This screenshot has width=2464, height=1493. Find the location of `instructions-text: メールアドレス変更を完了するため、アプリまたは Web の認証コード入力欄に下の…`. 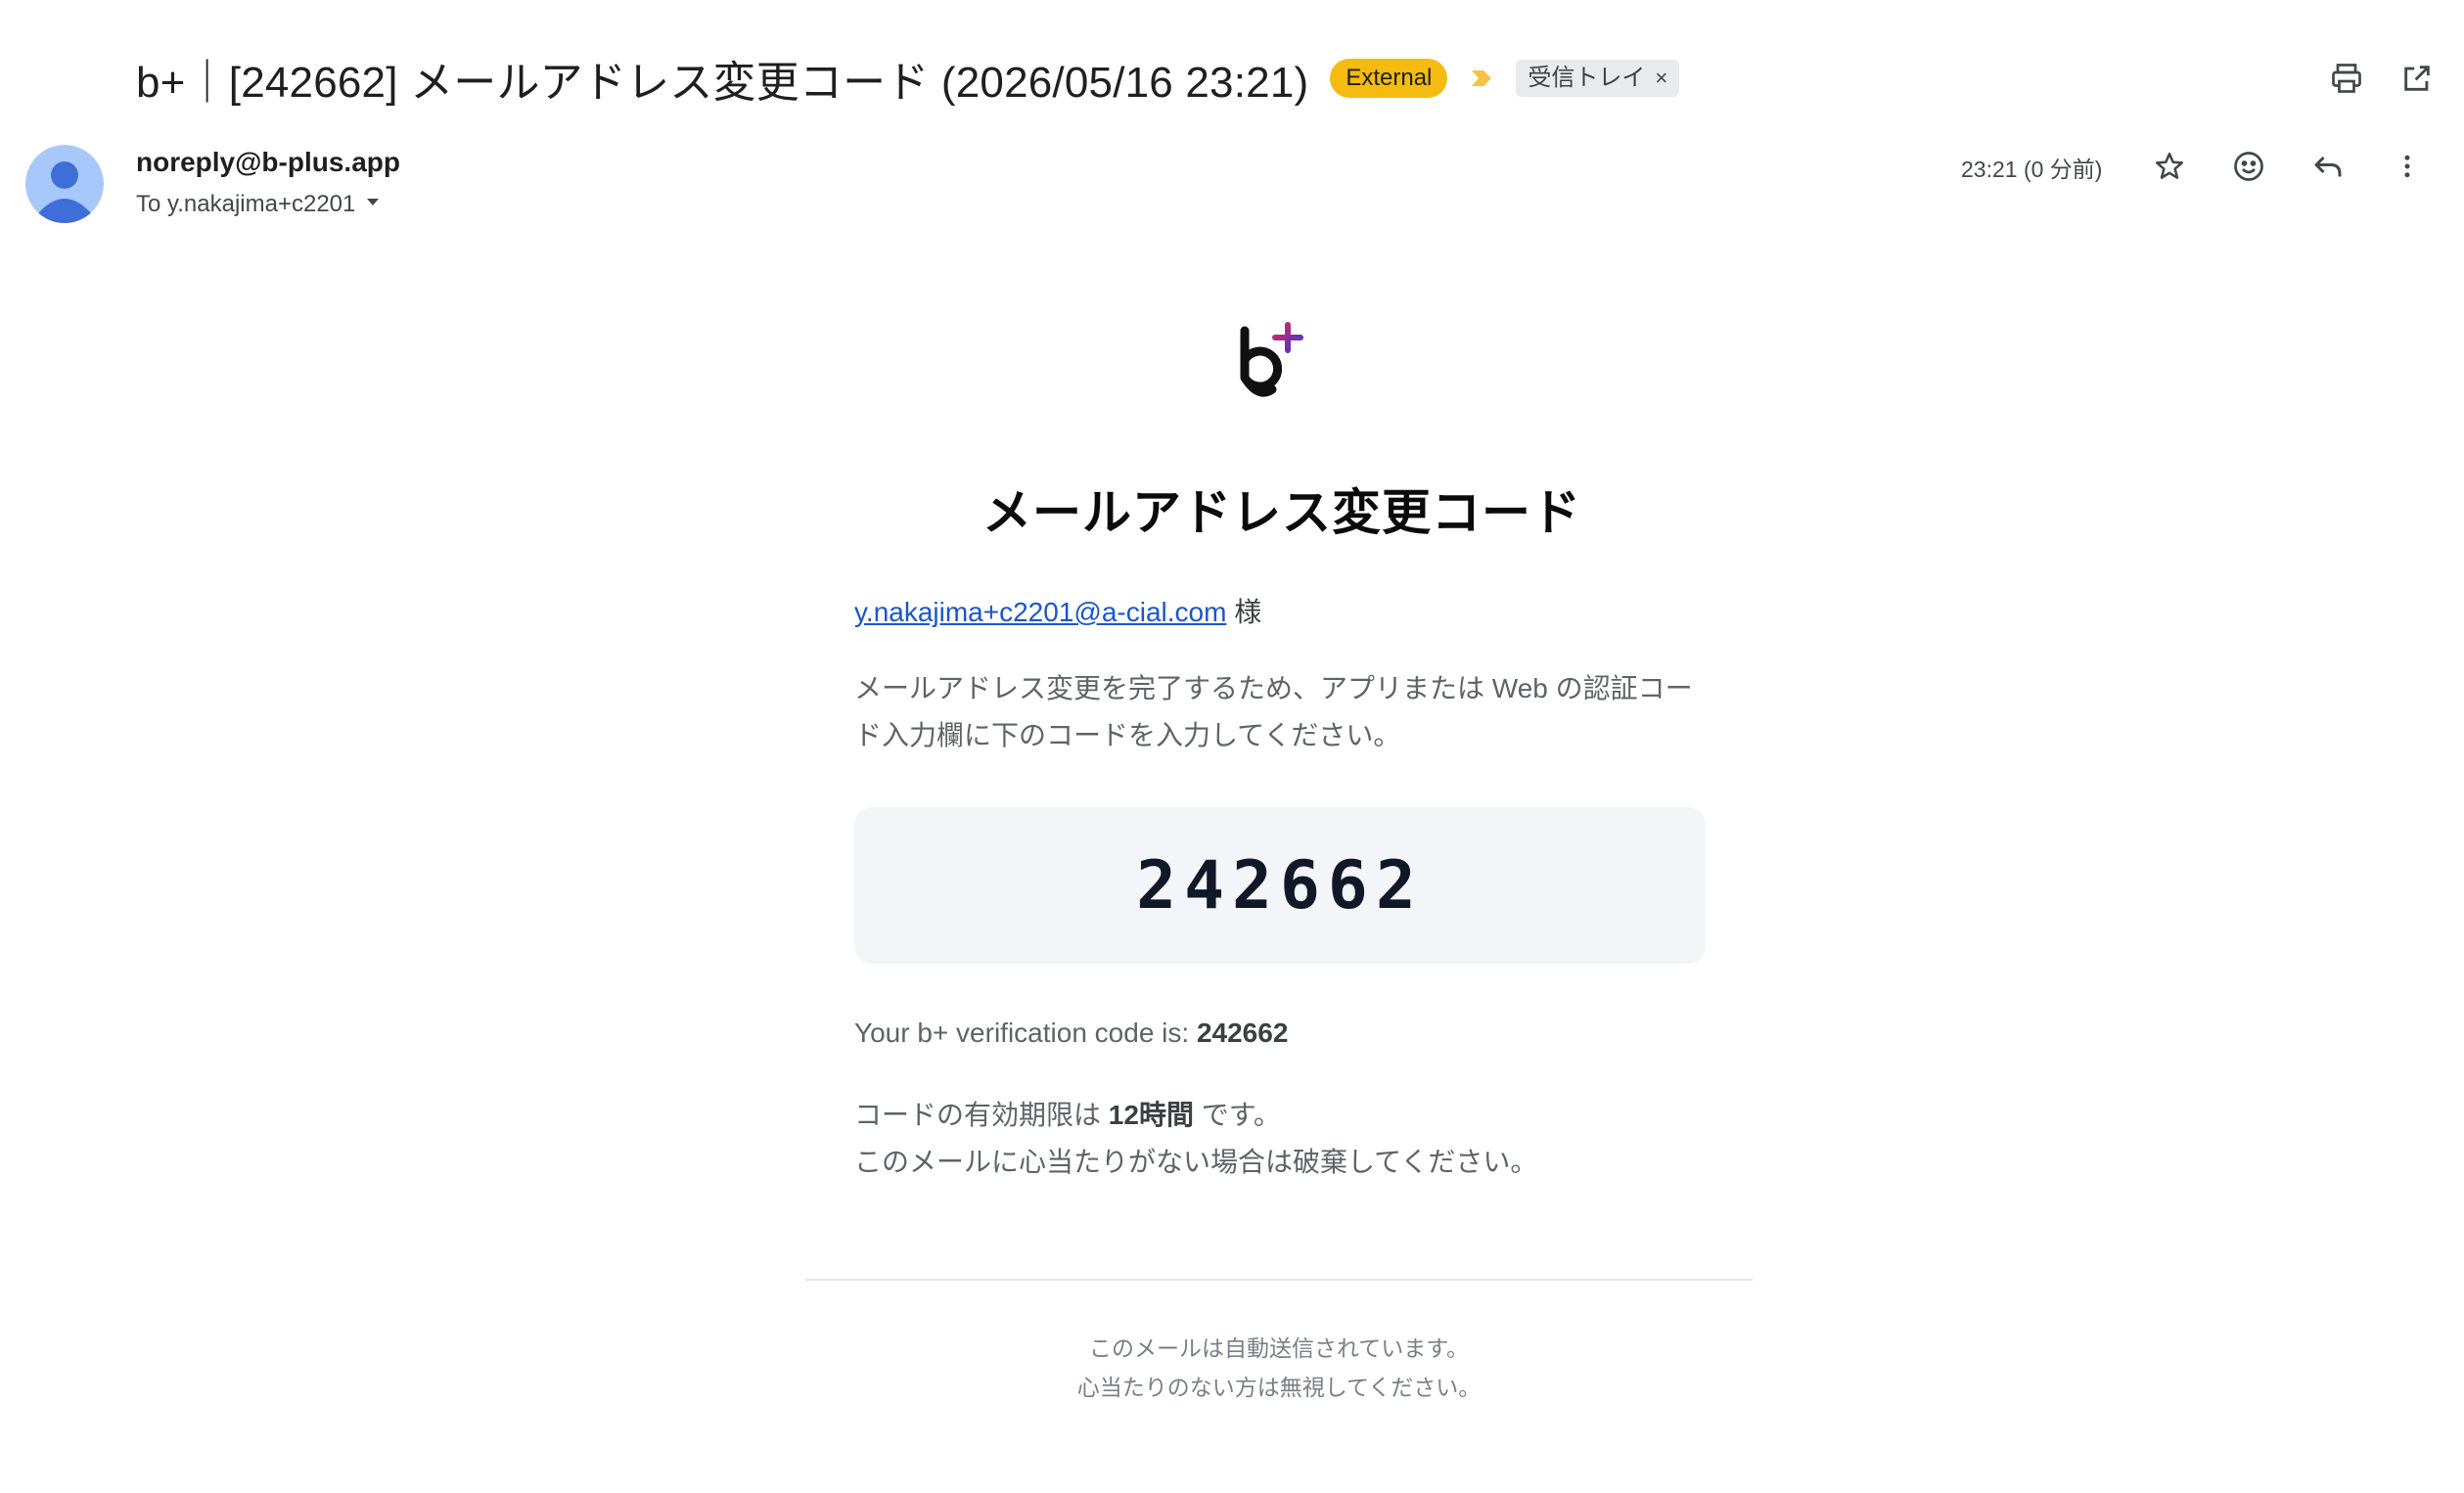

instructions-text: メールアドレス変更を完了するため、アプリまたは Web の認証コード入力欄に下の… is located at coordinates (1274, 711).